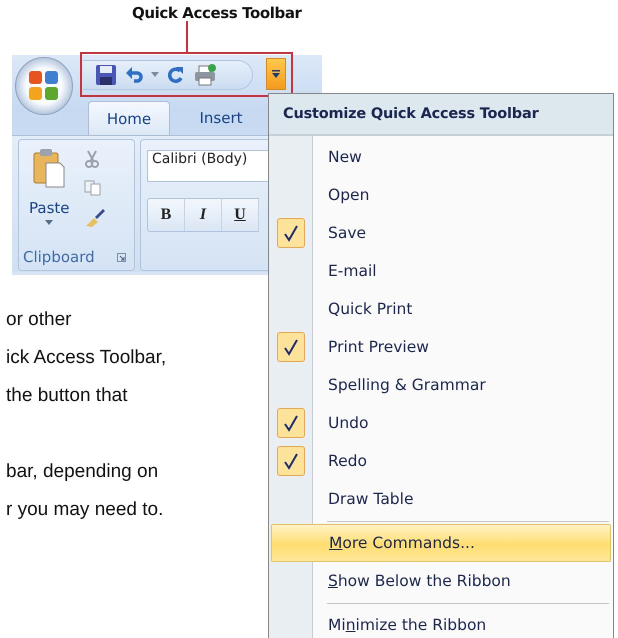  I want to click on format-painter-button, so click(95, 218).